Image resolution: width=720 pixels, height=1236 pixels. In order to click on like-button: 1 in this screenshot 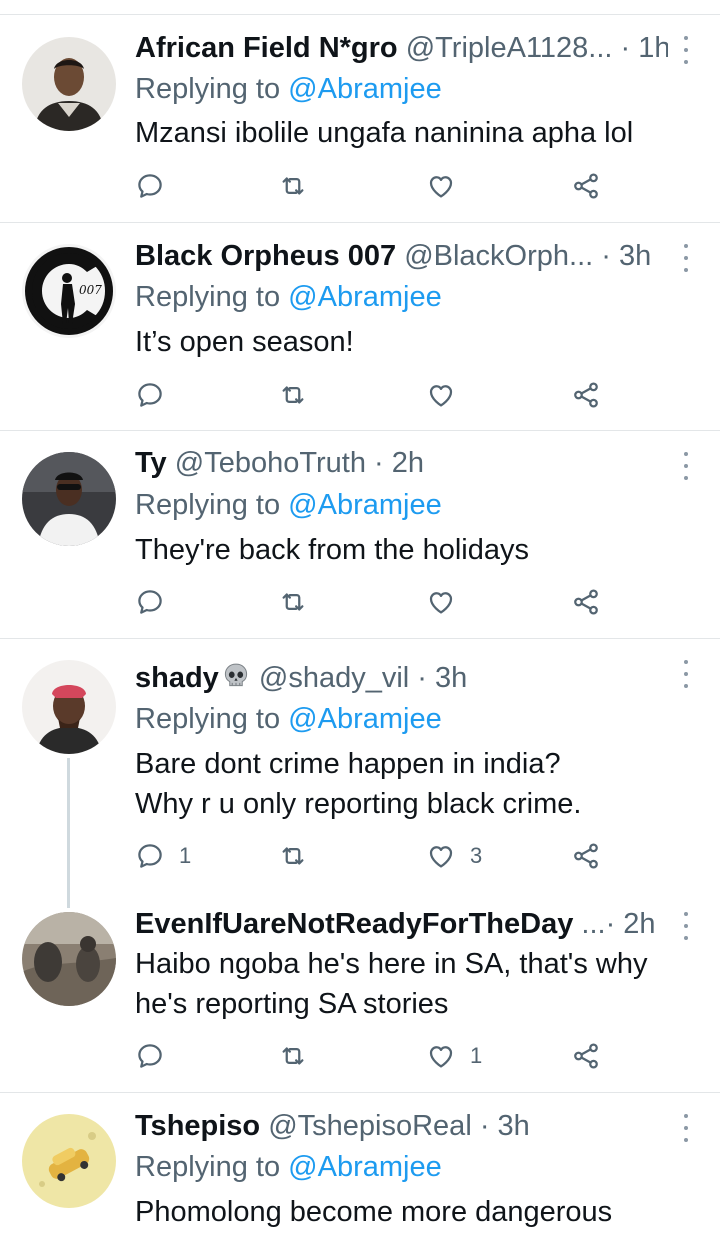, I will do `click(454, 1056)`.